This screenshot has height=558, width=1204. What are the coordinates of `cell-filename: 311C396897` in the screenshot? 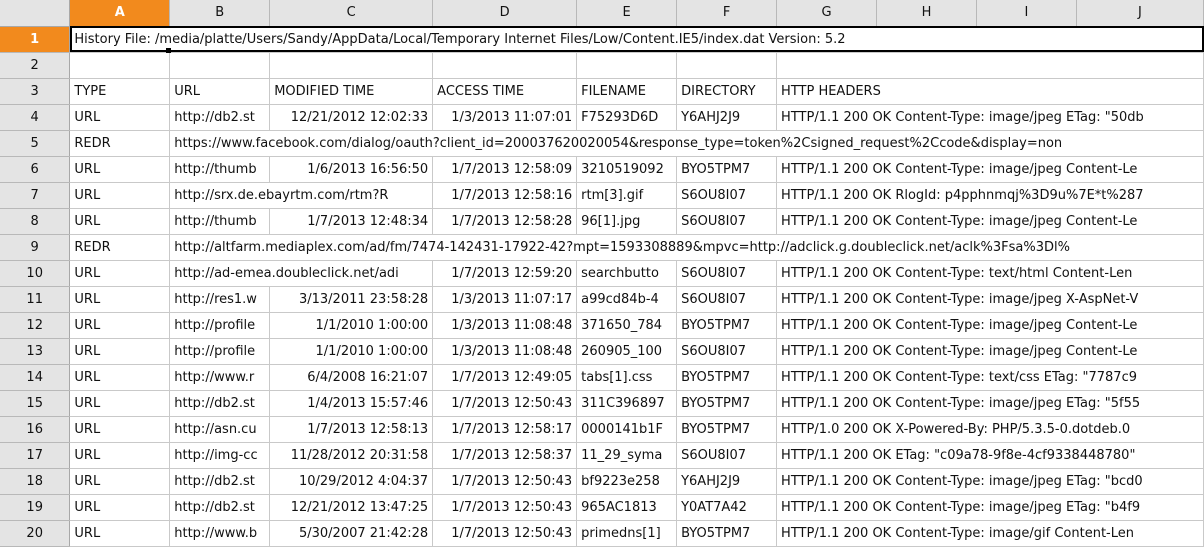 It's located at (627, 403).